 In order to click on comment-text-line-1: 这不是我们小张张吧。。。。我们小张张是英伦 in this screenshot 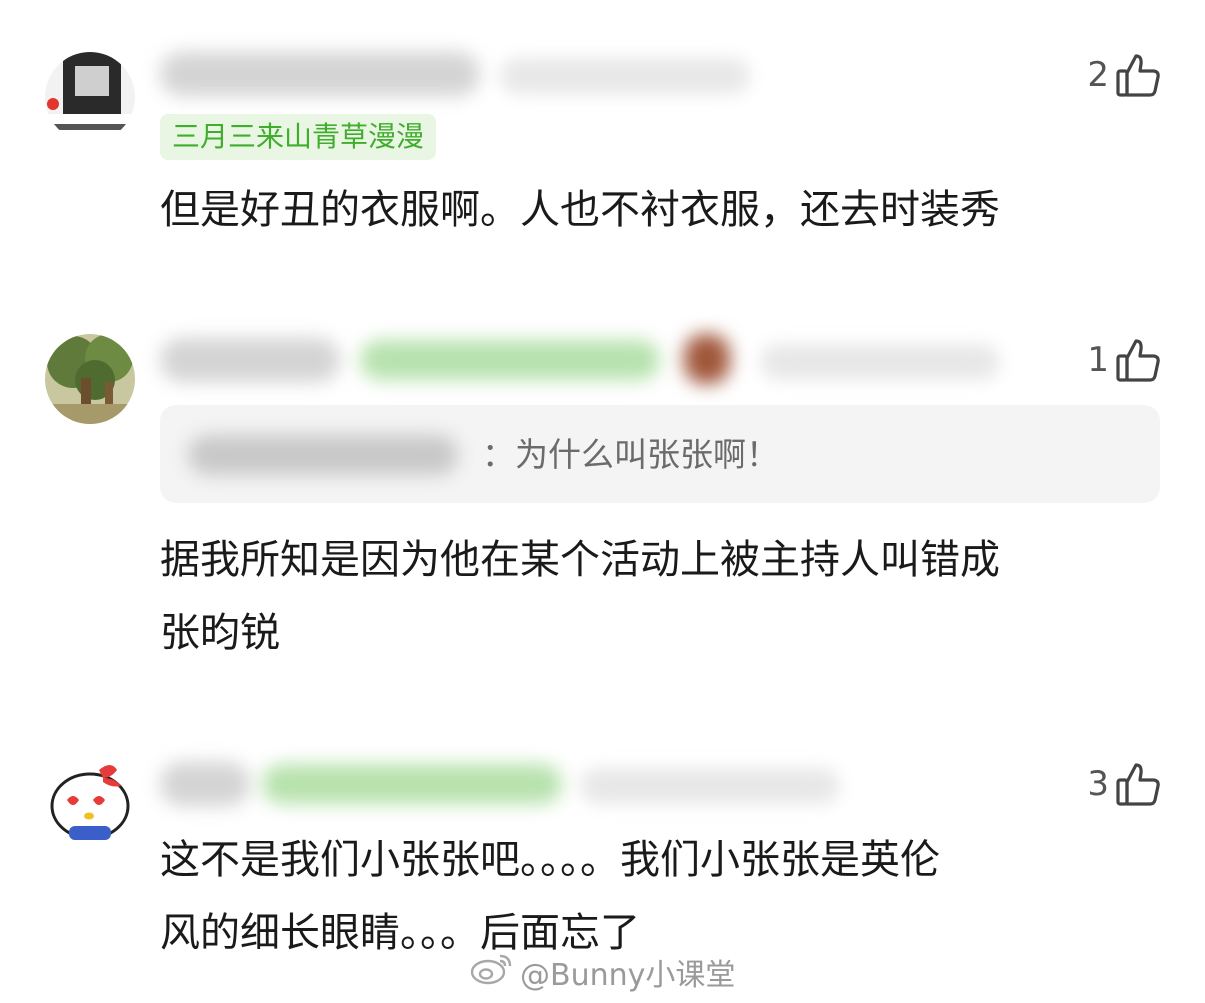, I will do `click(550, 860)`.